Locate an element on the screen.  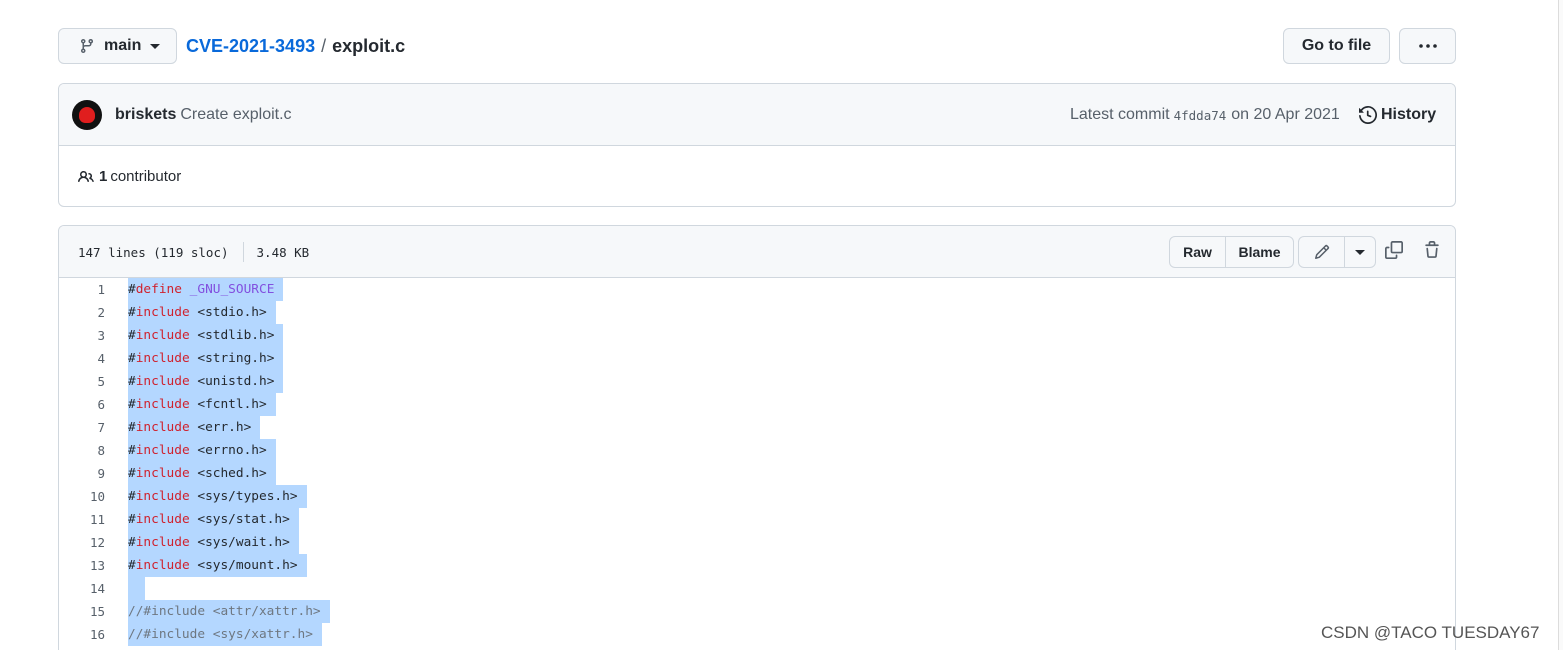
code-text: <err.h> is located at coordinates (220, 427).